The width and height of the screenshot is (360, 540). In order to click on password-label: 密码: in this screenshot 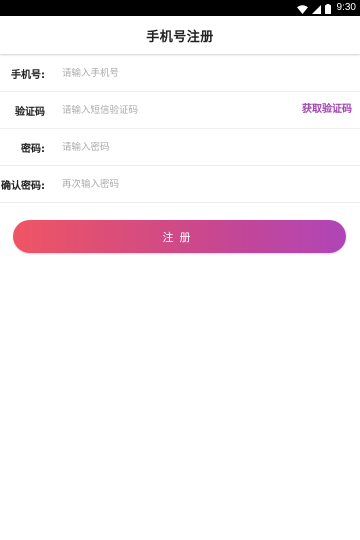, I will do `click(33, 149)`.